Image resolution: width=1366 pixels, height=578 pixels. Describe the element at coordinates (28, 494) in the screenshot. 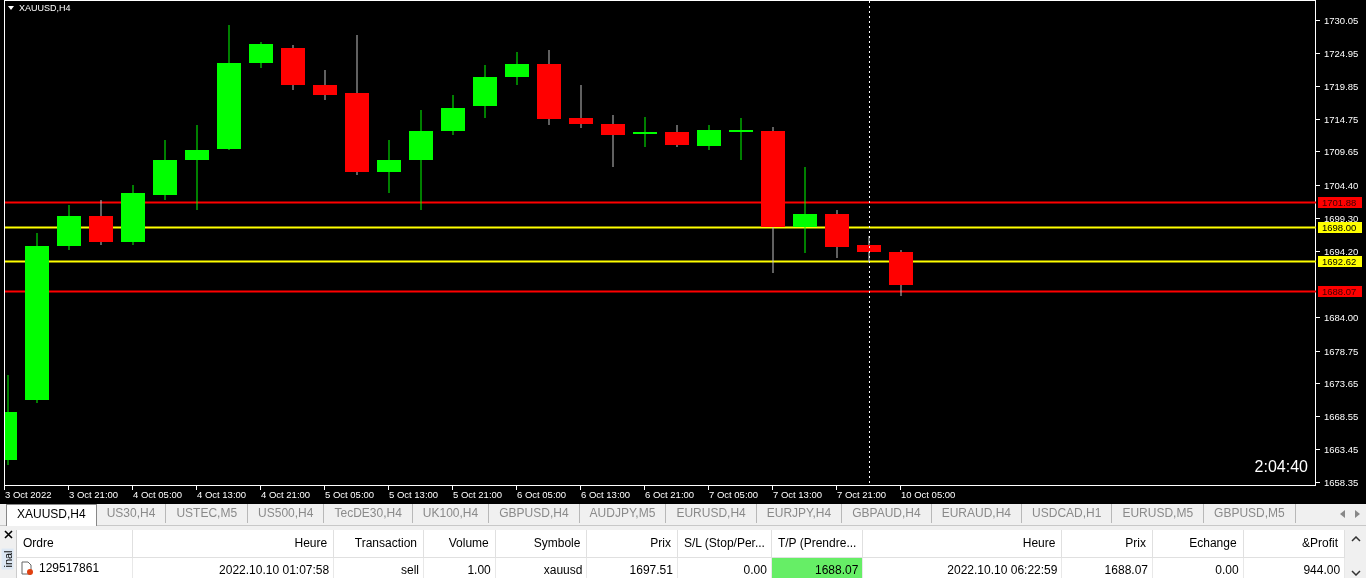

I see `time-axis-label: 3 Oct 2022` at that location.